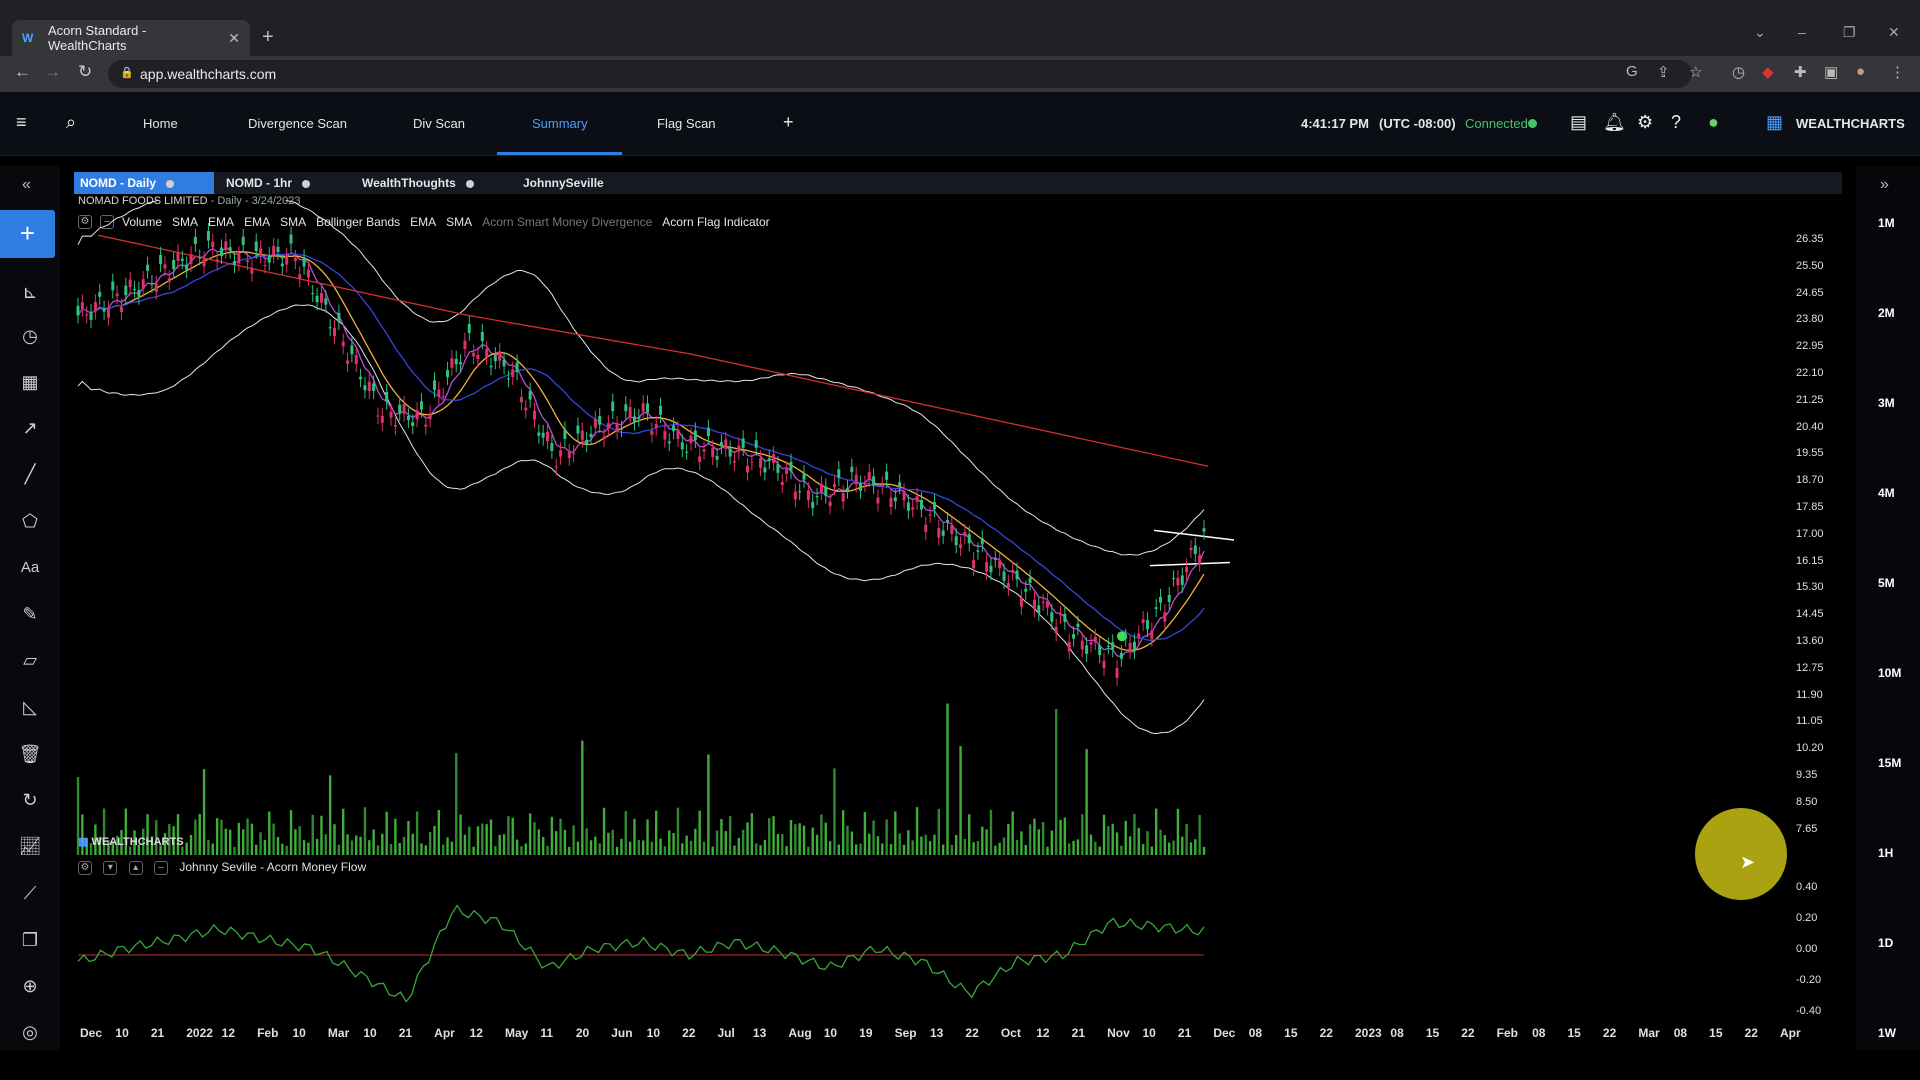  What do you see at coordinates (297, 123) in the screenshot?
I see `nav-divergence-scan: Divergence Scan` at bounding box center [297, 123].